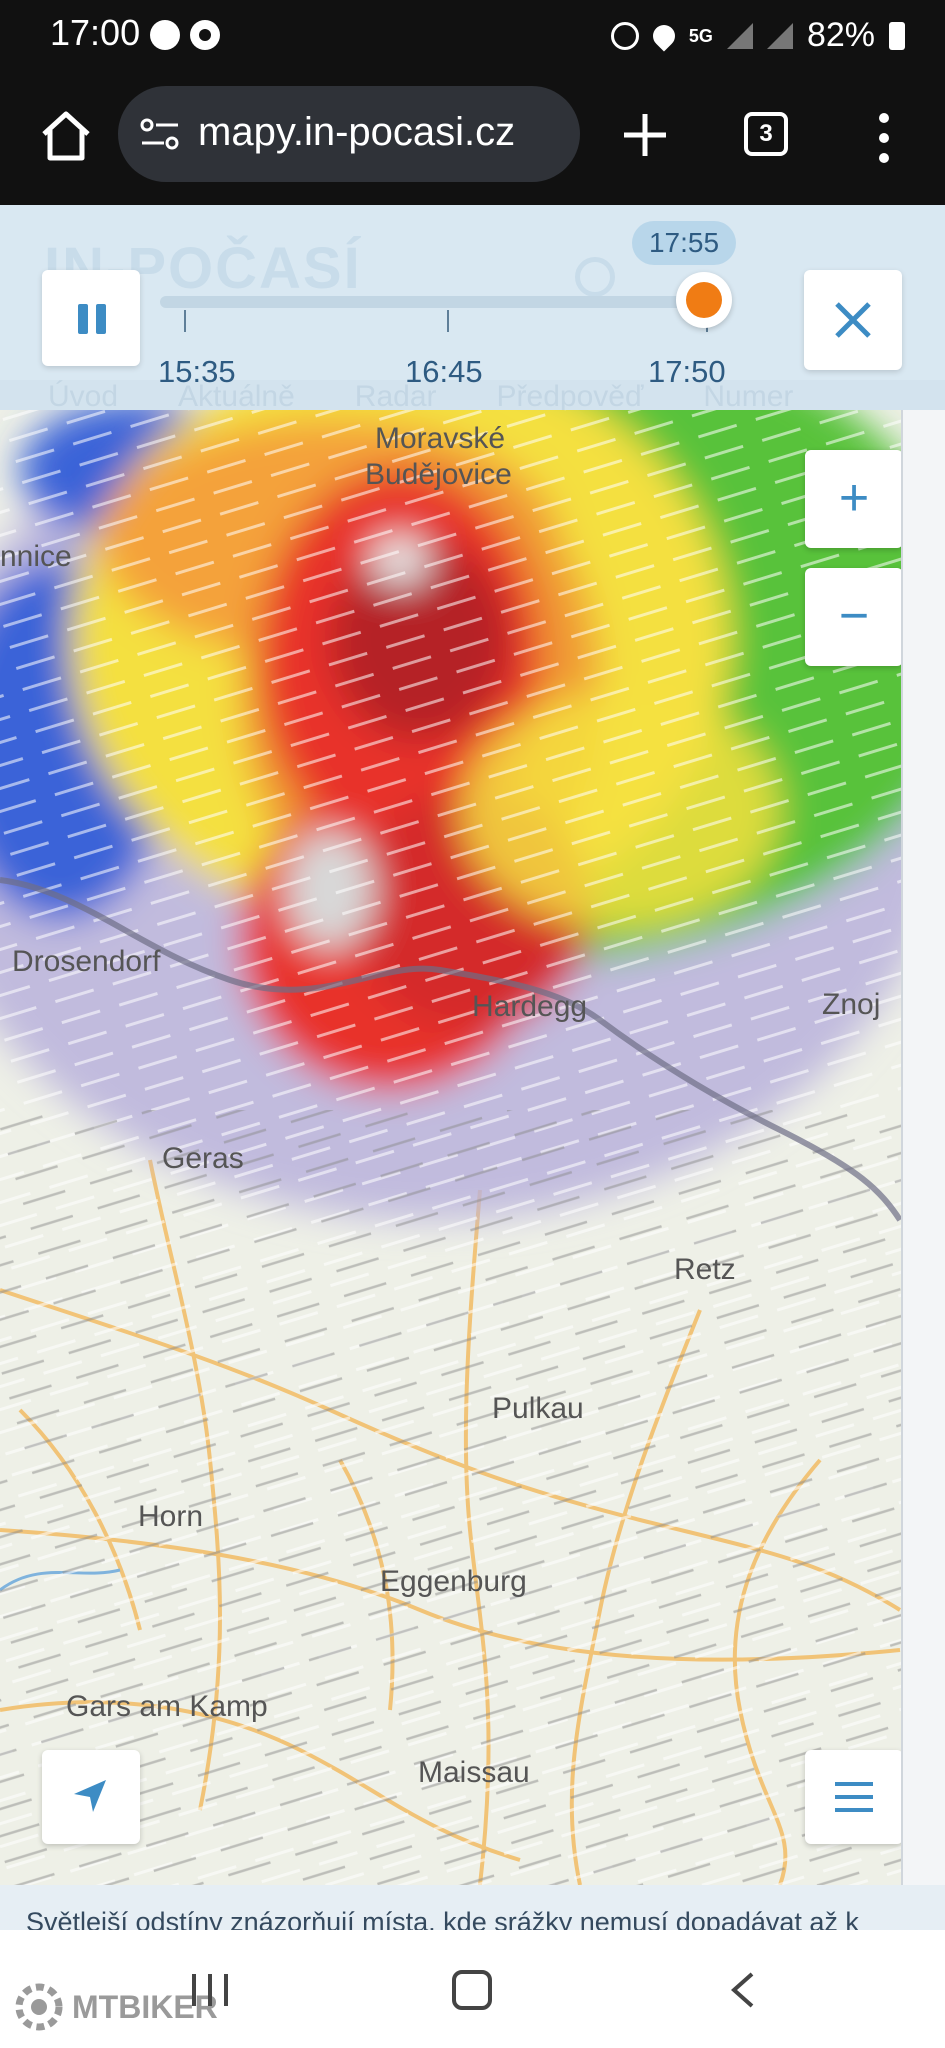  I want to click on kebab-icon, so click(884, 138).